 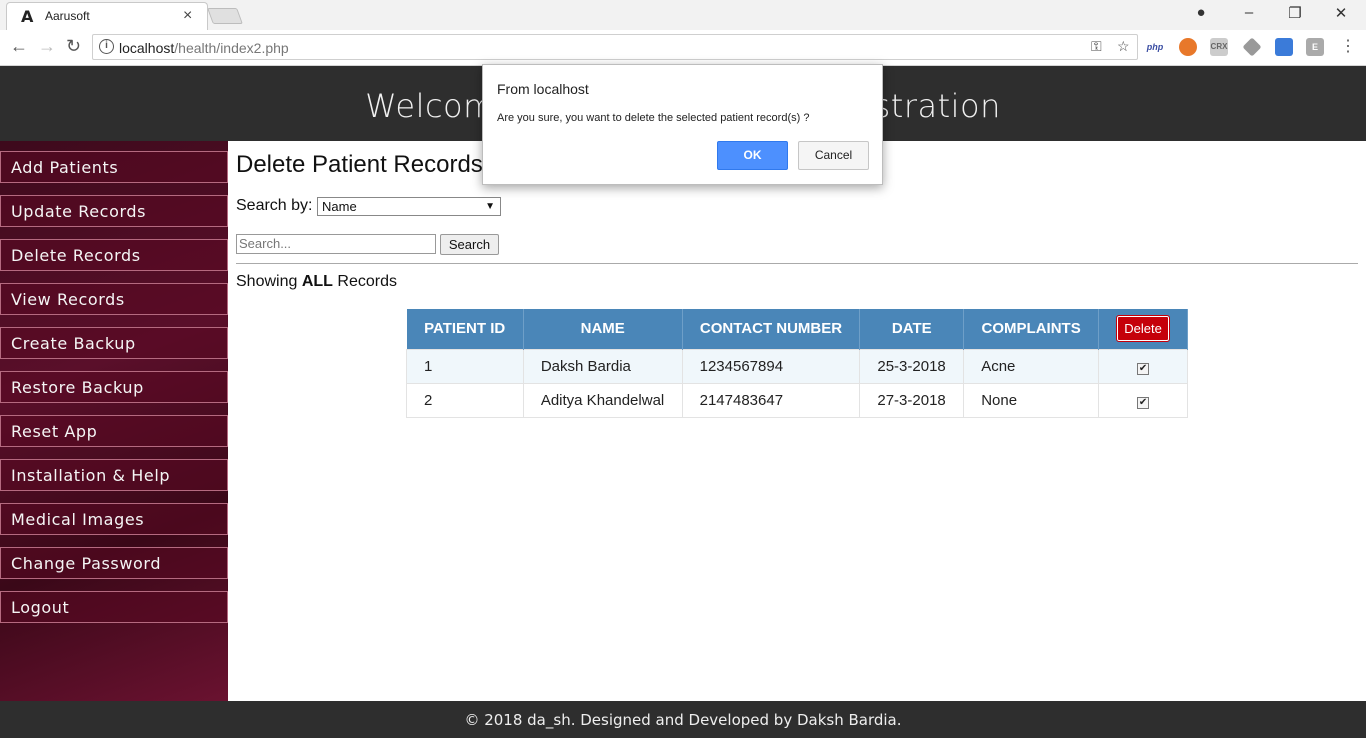 What do you see at coordinates (543, 89) in the screenshot?
I see `dialog-title: From localhost` at bounding box center [543, 89].